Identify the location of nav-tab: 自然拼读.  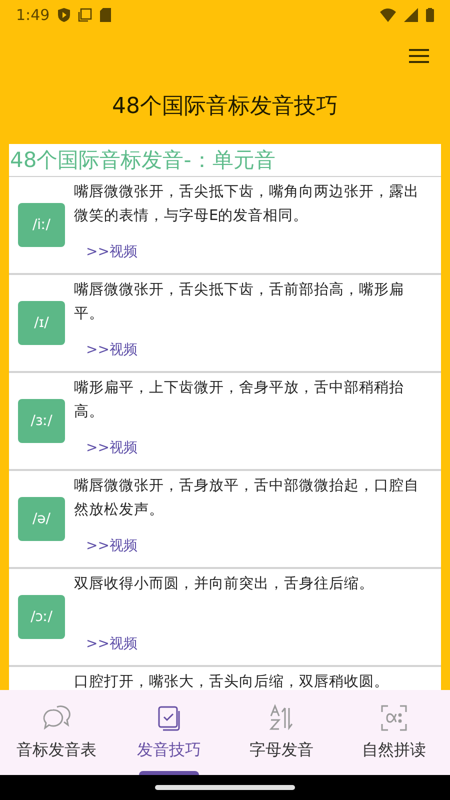
(394, 732).